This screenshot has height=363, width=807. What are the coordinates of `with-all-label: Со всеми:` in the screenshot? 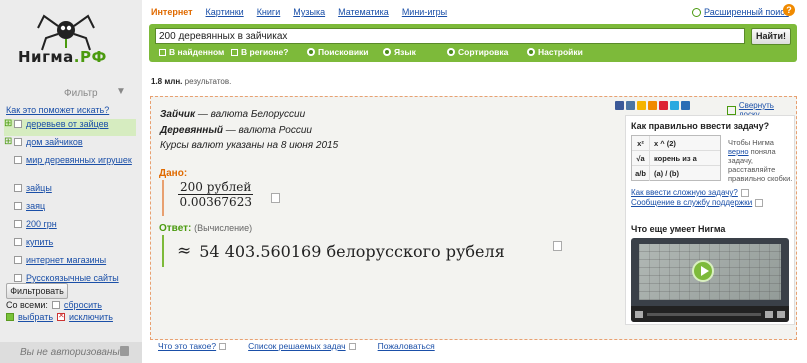 It's located at (27, 305).